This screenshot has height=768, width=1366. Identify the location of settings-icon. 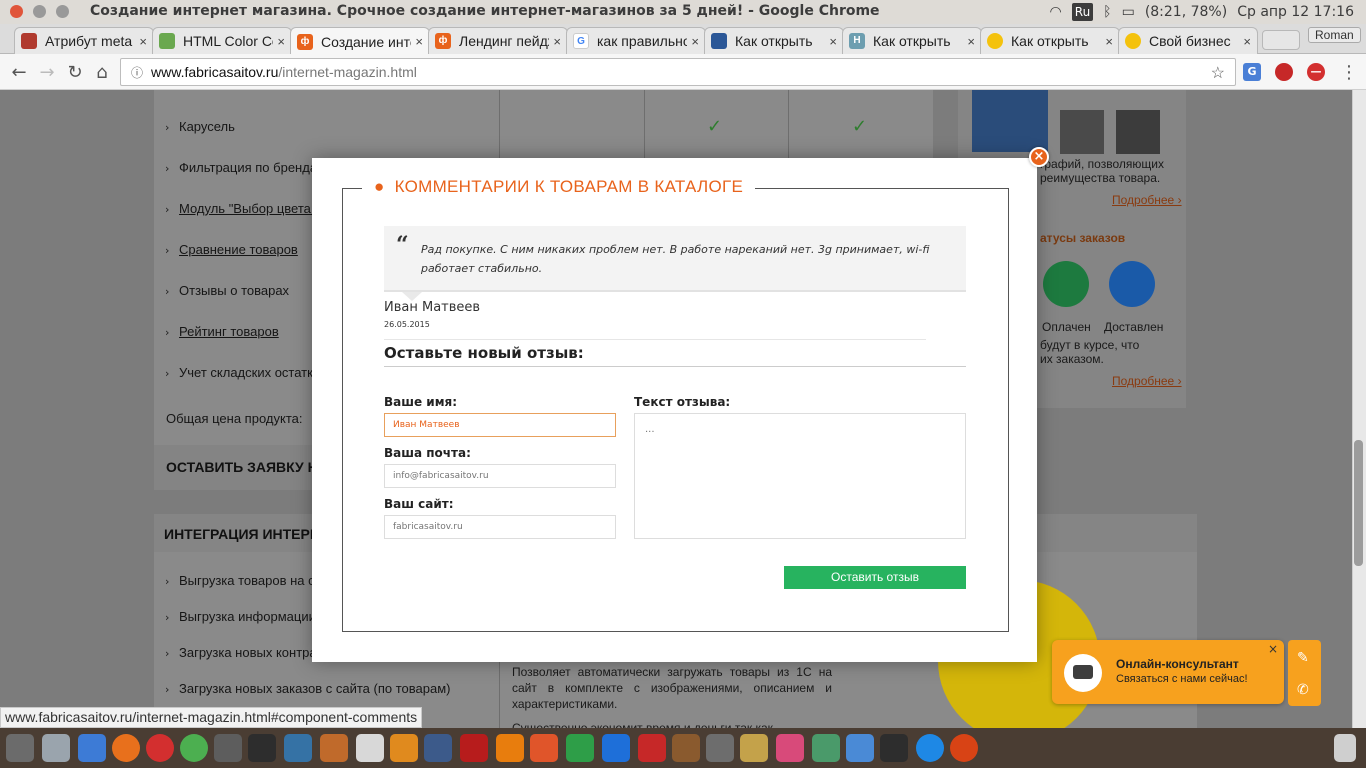
(56, 748).